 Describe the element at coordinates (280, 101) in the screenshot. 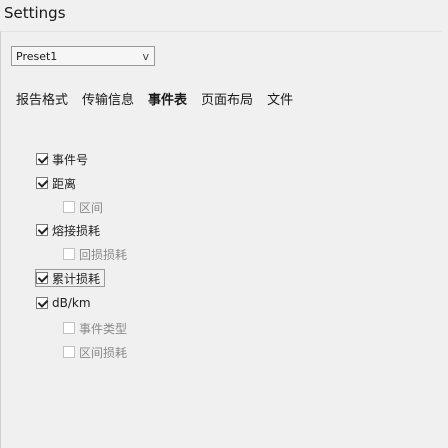

I see `tab-file: 文件` at that location.